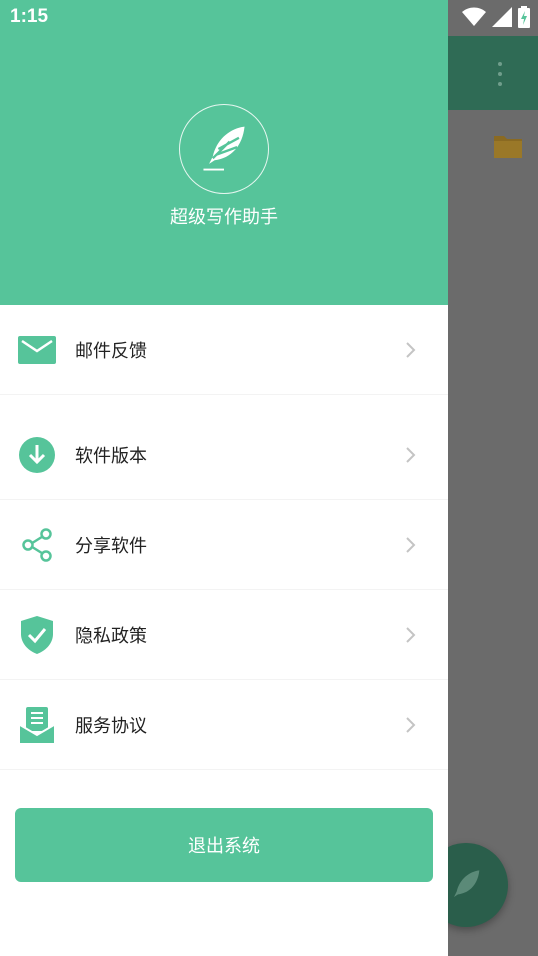 The height and width of the screenshot is (956, 538). I want to click on app-logo, so click(224, 149).